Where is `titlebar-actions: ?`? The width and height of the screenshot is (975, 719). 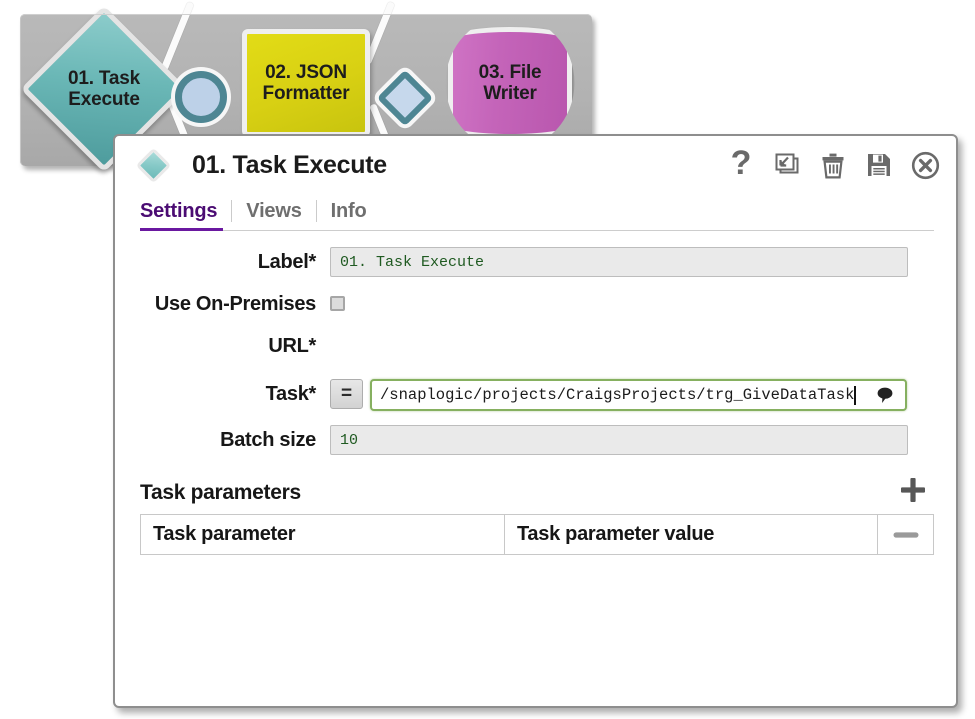 titlebar-actions: ? is located at coordinates (833, 164).